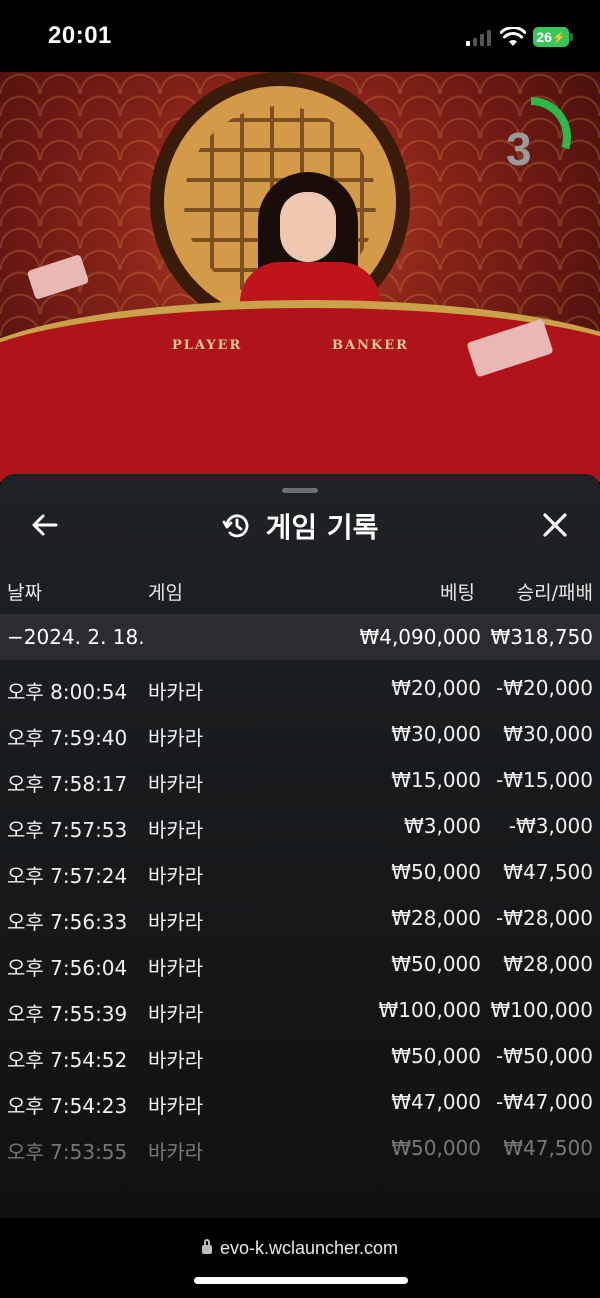 This screenshot has height=1298, width=600. Describe the element at coordinates (442, 826) in the screenshot. I see `row-bet: ₩3,000` at that location.